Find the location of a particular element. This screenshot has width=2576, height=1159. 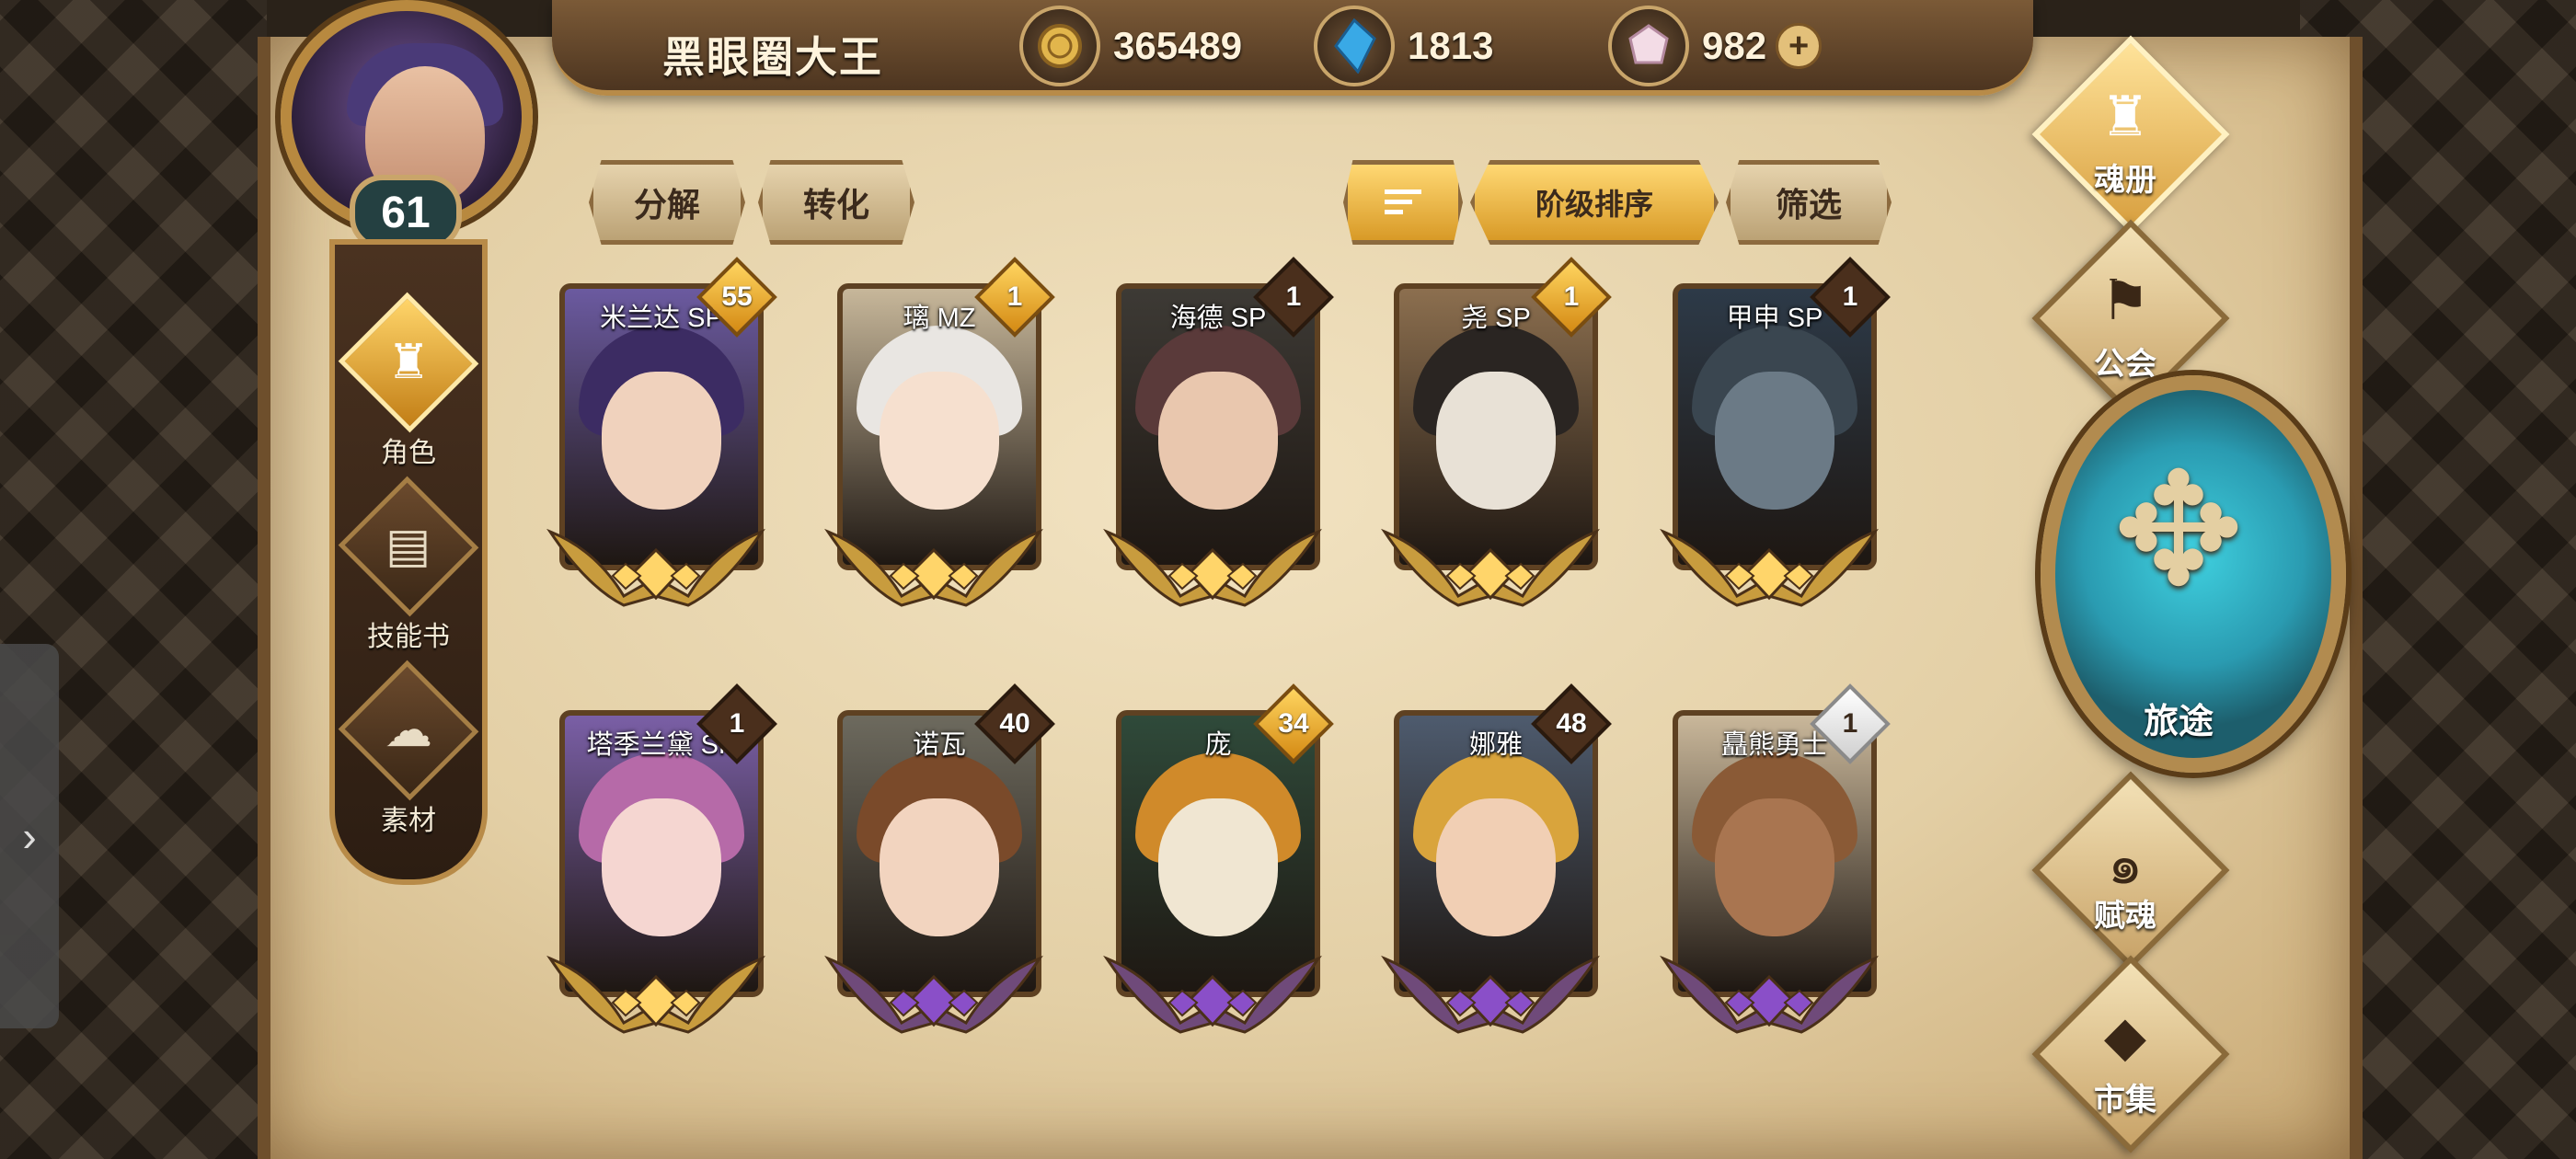

gold-resource: 365489 is located at coordinates (1131, 46).